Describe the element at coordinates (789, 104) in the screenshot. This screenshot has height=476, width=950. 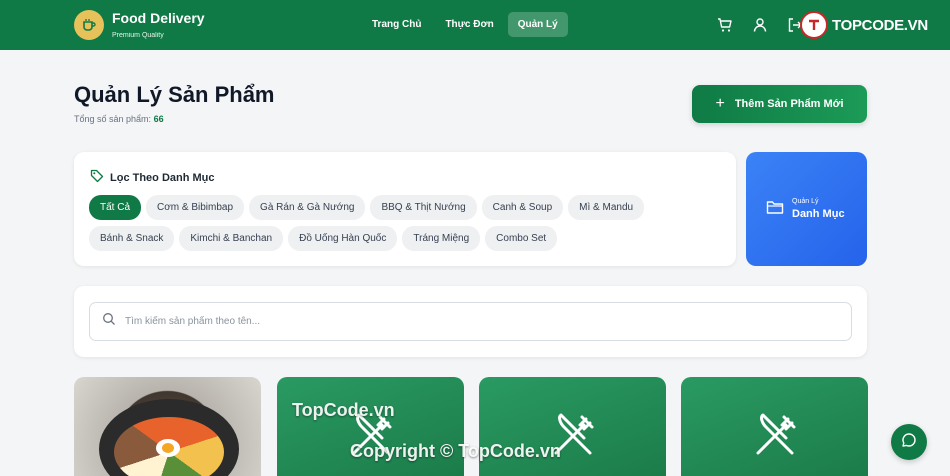
I see `add-product-label: Thêm Sản Phẩm Mới` at that location.